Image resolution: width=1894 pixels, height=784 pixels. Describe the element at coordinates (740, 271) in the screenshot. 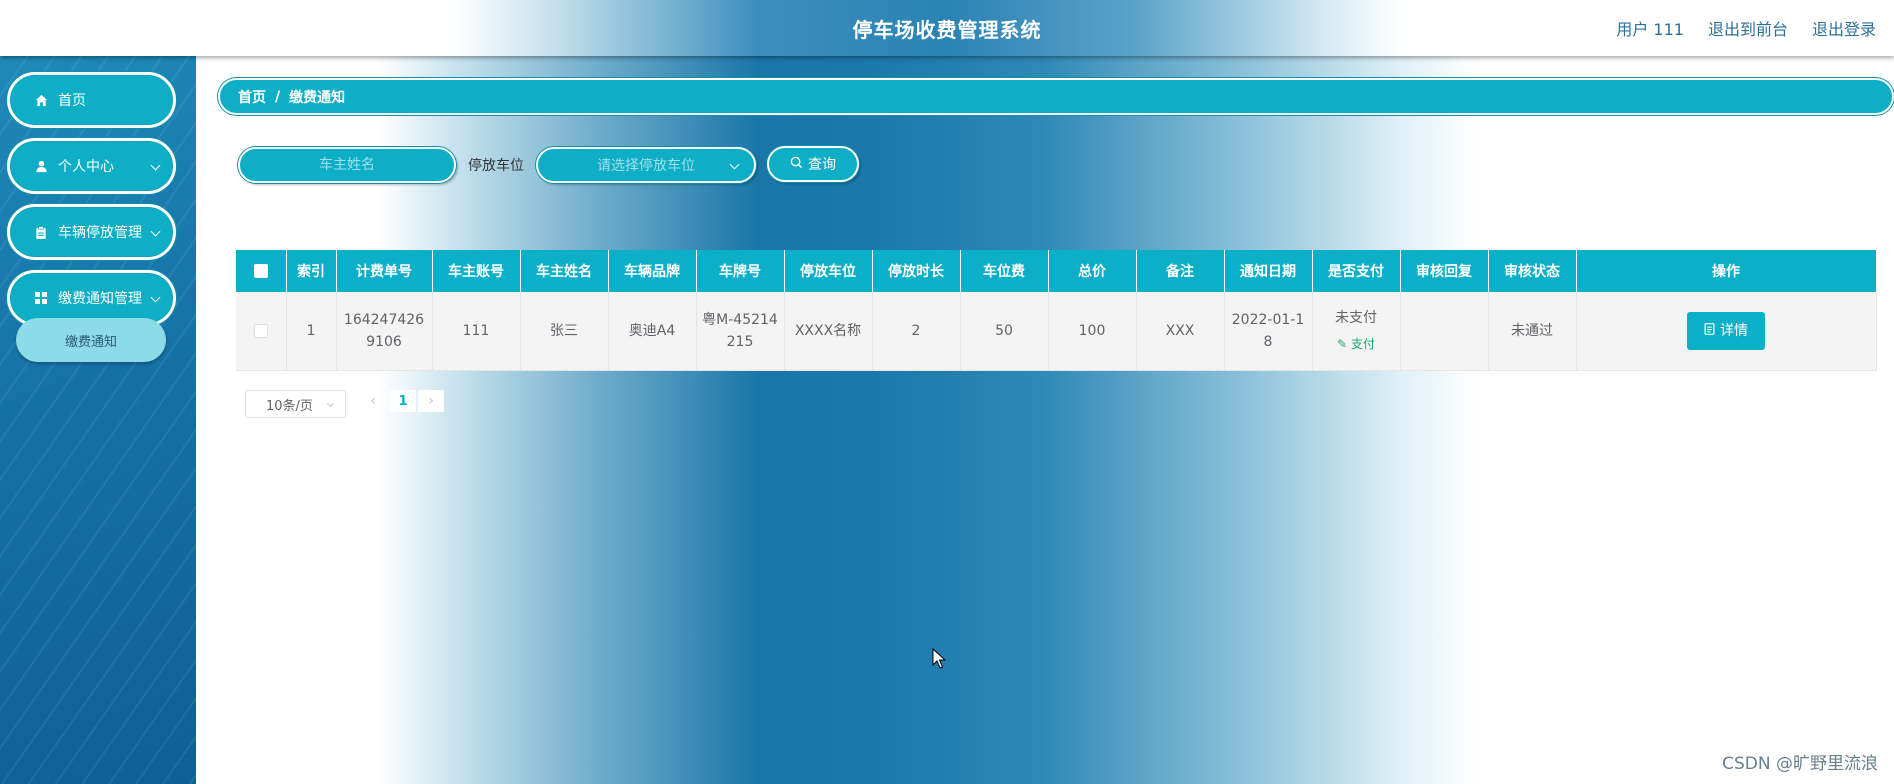

I see `column-header: 车牌号` at that location.